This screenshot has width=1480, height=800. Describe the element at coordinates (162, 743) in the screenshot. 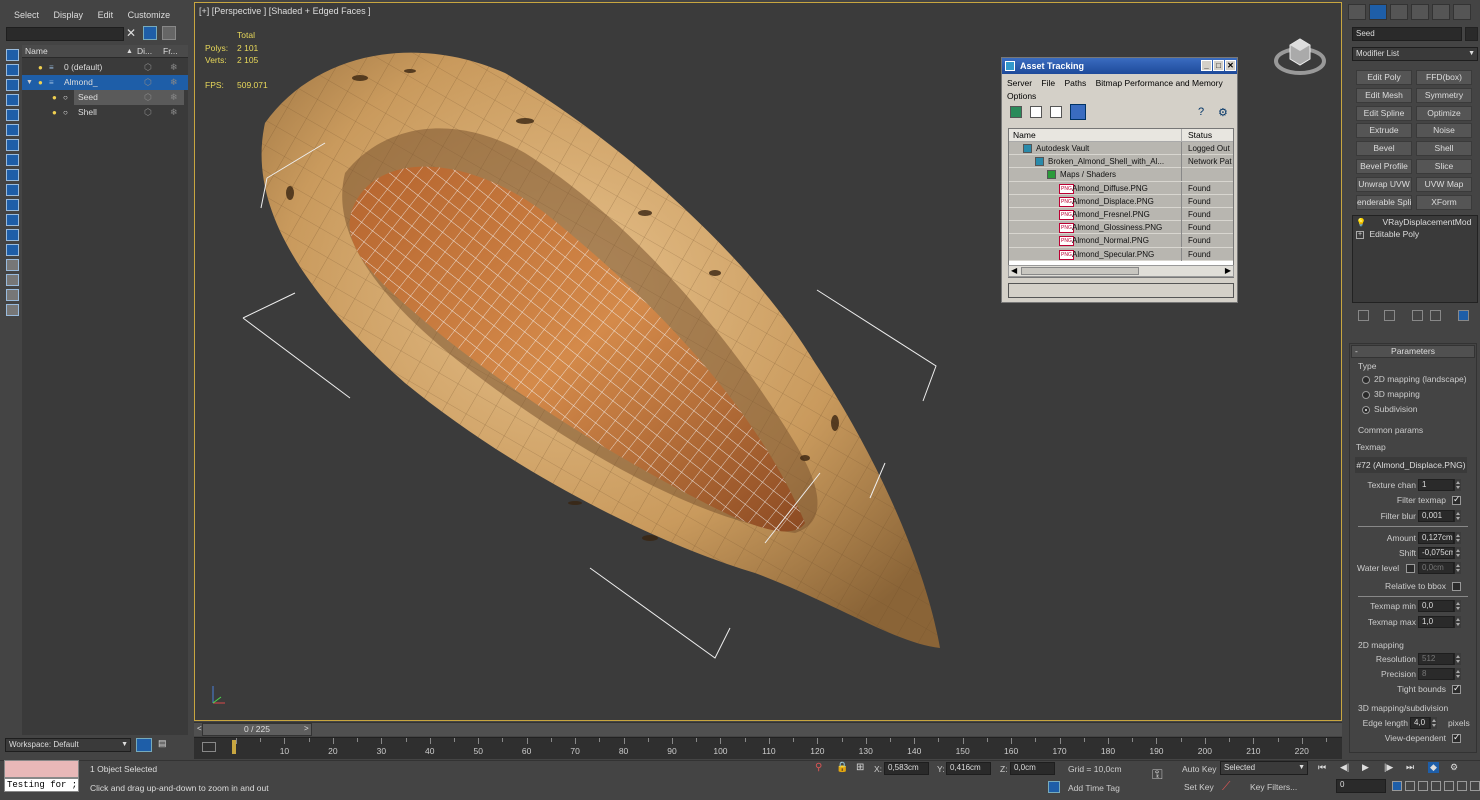

I see `options-icon: ▤` at that location.